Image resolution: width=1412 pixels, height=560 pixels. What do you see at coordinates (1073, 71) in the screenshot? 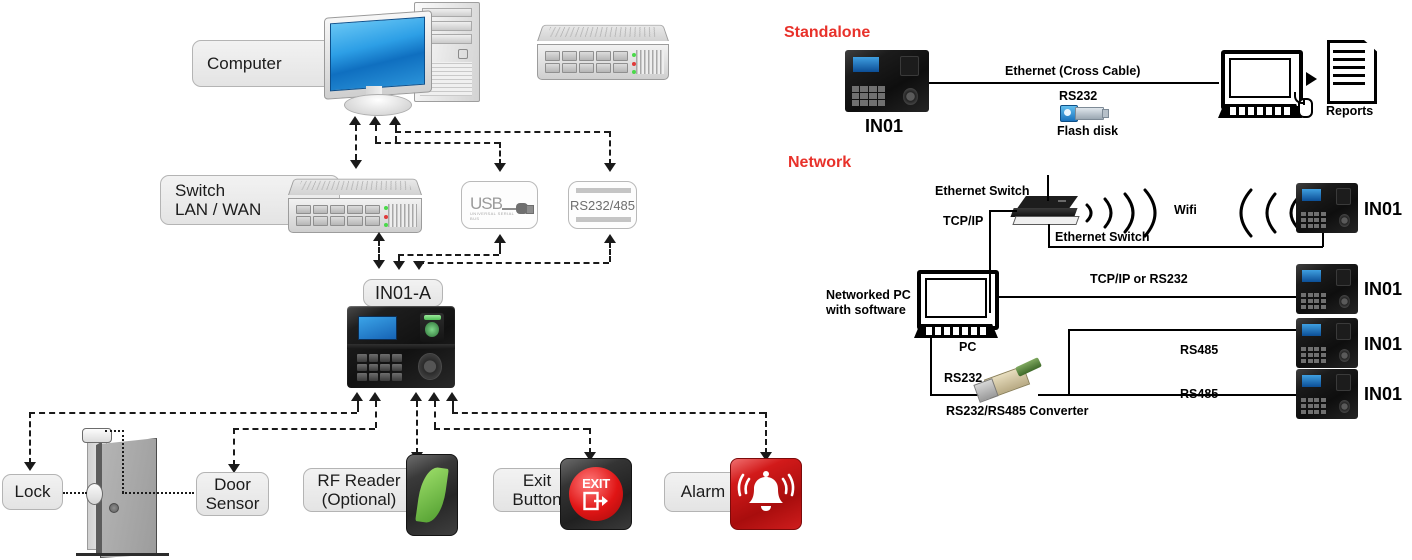
I see `standalone-ethernet-label: Ethernet (Cross Cable)` at bounding box center [1073, 71].